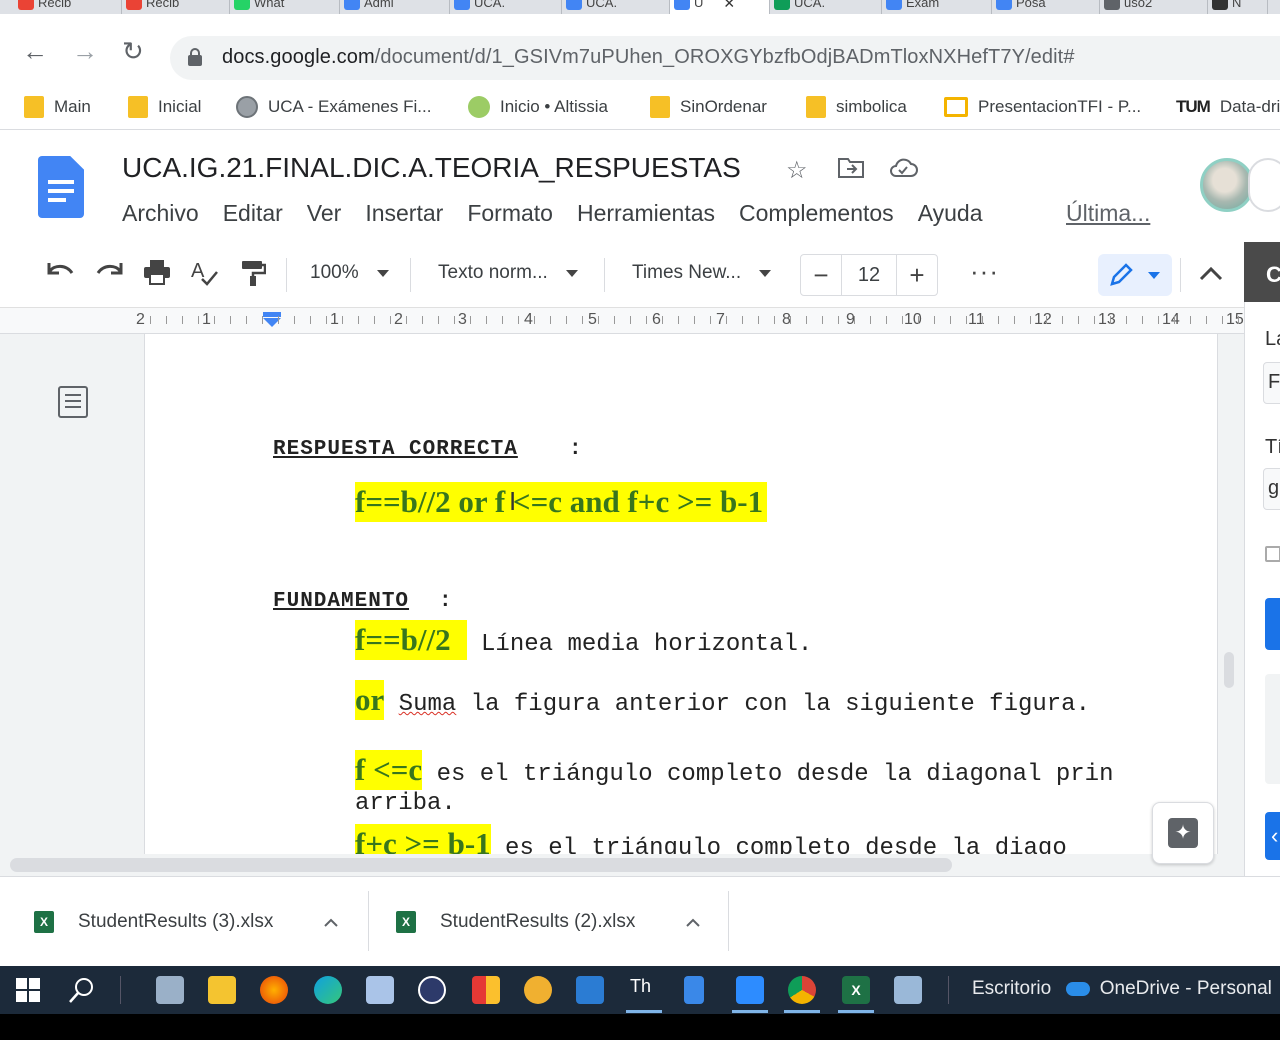  I want to click on menu-item-archivo: Archivo, so click(160, 213).